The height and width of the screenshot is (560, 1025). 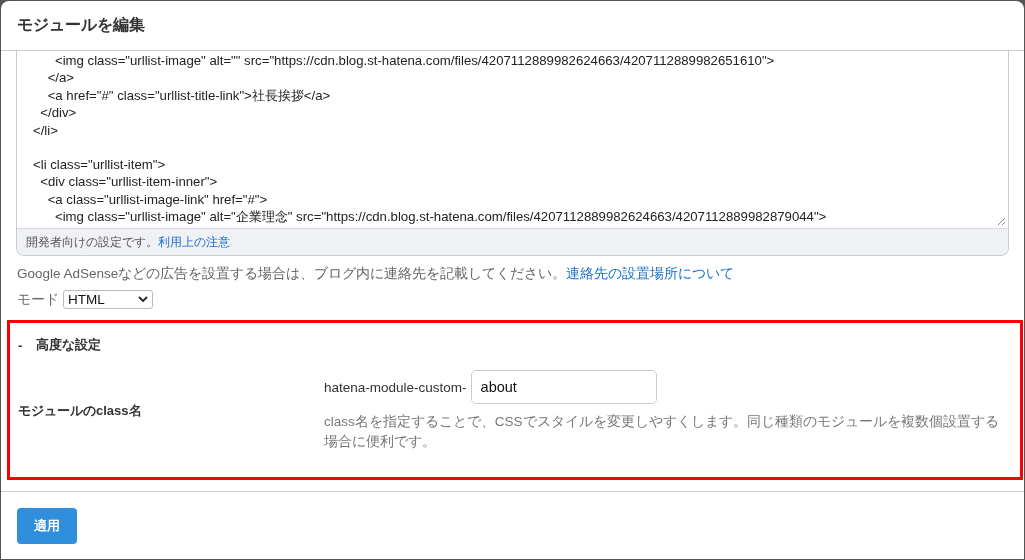 What do you see at coordinates (440, 217) in the screenshot?
I see `code-line: <img class="urllist-image" alt="企業理念" src="https://cdn.blog.st-hatena.com/files/4207112889982624663/4207112889982879044">` at bounding box center [440, 217].